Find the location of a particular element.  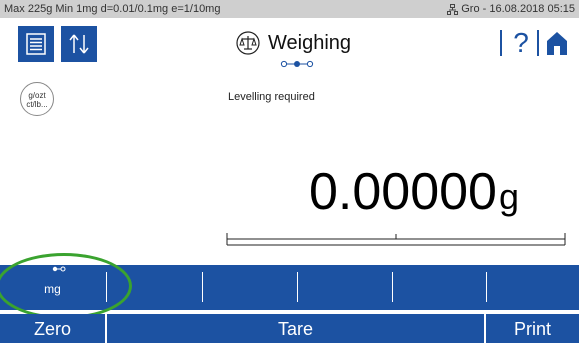

status-right: Gro - 16.08.2018 05:15 is located at coordinates (511, 9).